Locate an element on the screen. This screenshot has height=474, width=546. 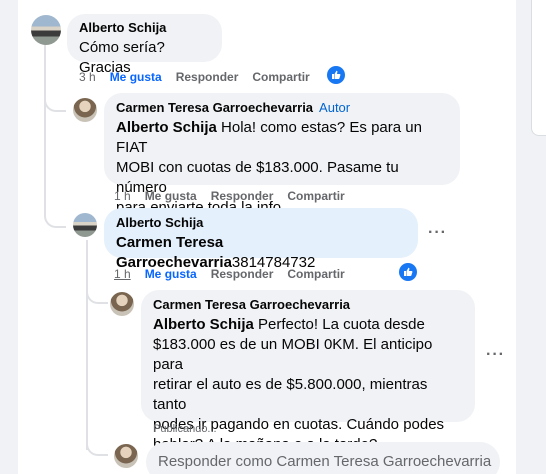
thread-line-nested is located at coordinates (87, 345).